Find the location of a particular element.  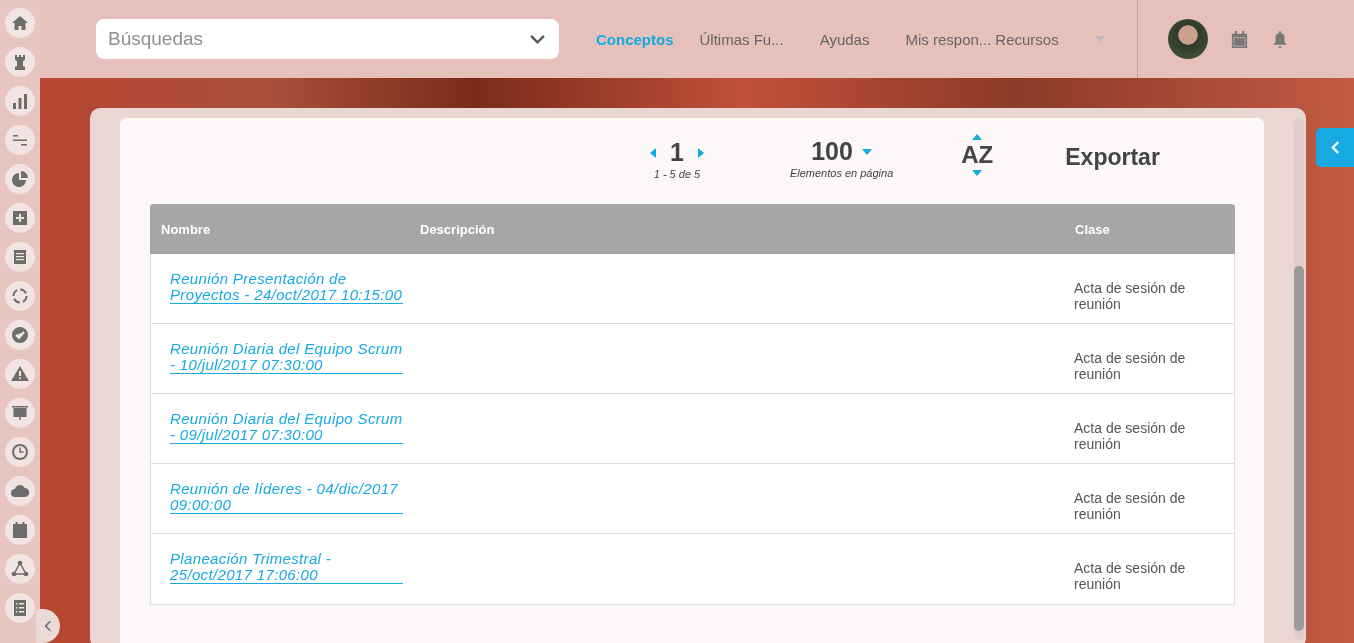

nav-tab: Ayudas is located at coordinates (844, 39).